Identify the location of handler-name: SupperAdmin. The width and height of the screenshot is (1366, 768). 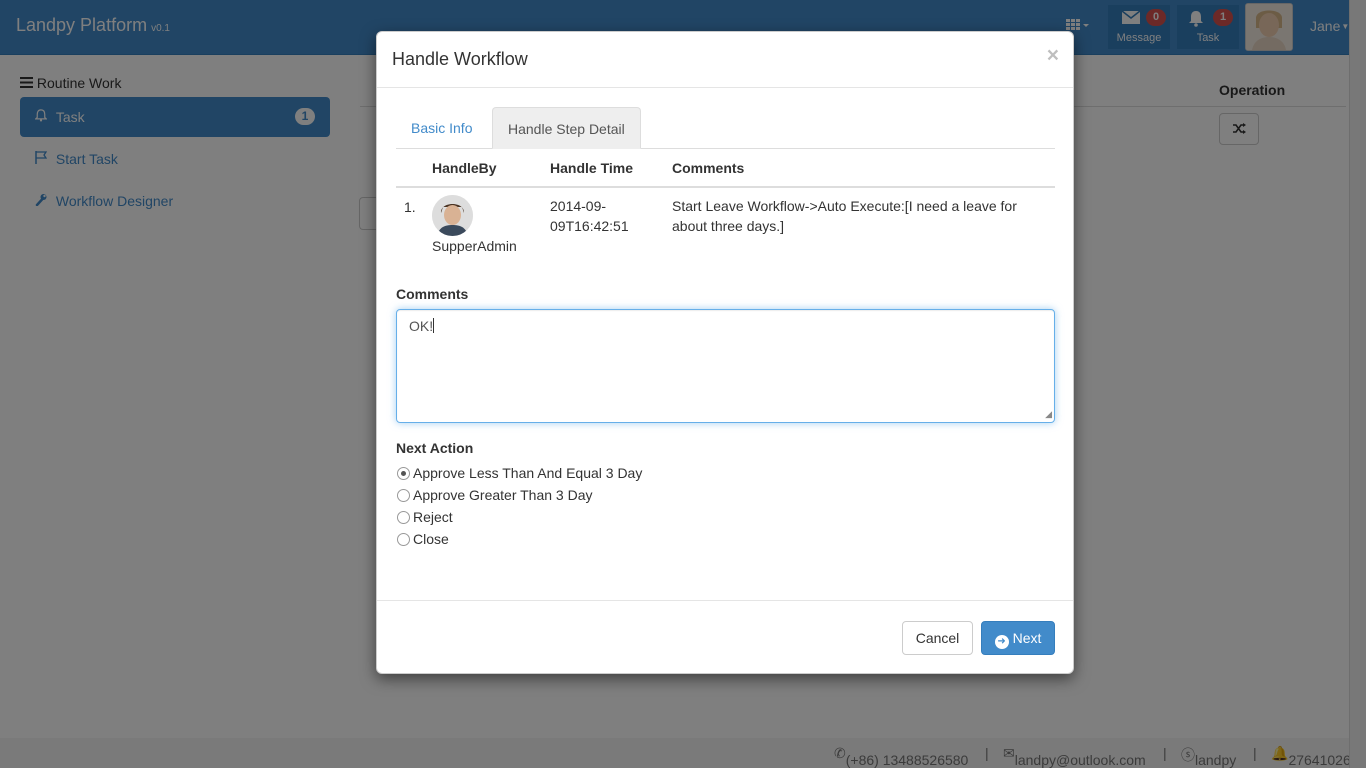
(474, 246).